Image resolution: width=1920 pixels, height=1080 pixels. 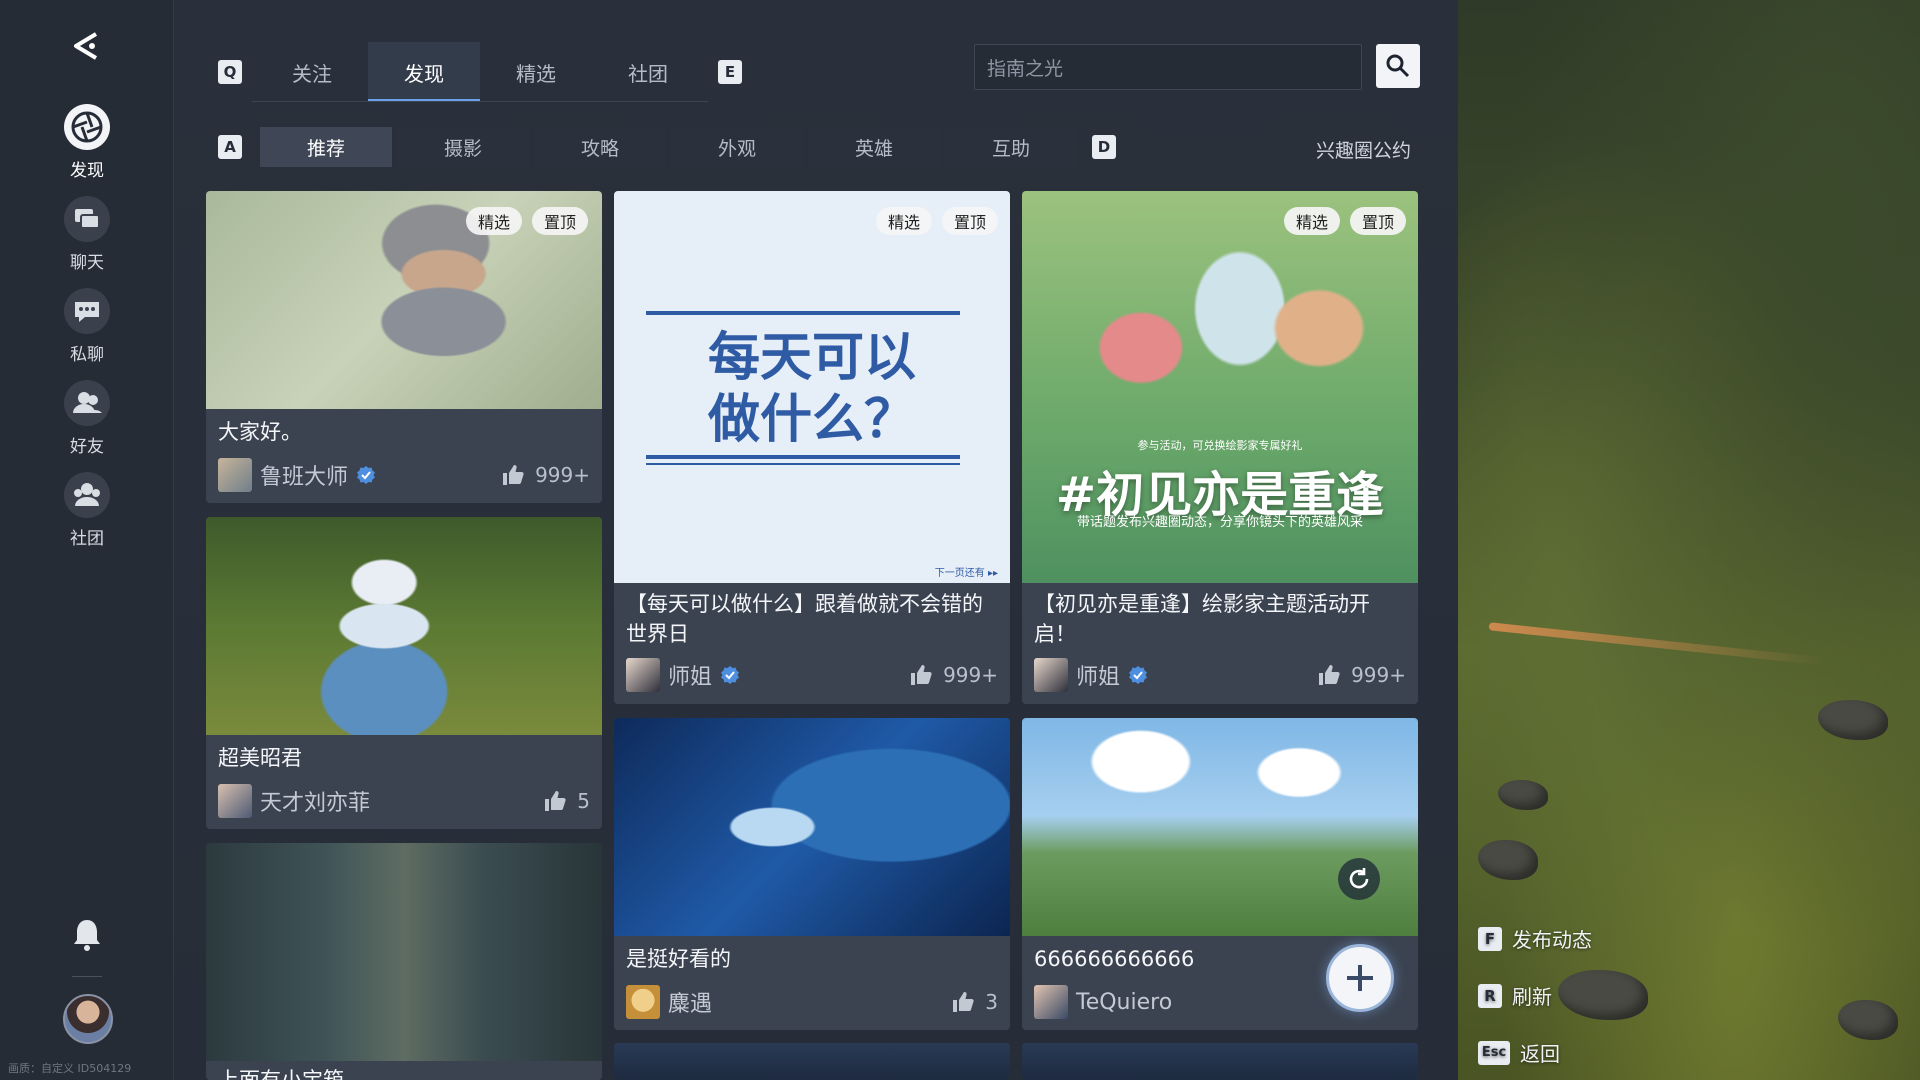 What do you see at coordinates (87, 127) in the screenshot?
I see `aperture-icon` at bounding box center [87, 127].